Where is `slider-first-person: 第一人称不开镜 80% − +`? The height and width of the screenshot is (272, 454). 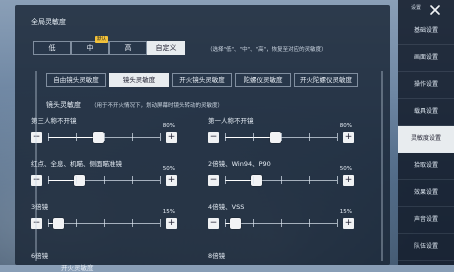
slider-first-person: 第一人称不开镜 80% − + is located at coordinates (281, 135).